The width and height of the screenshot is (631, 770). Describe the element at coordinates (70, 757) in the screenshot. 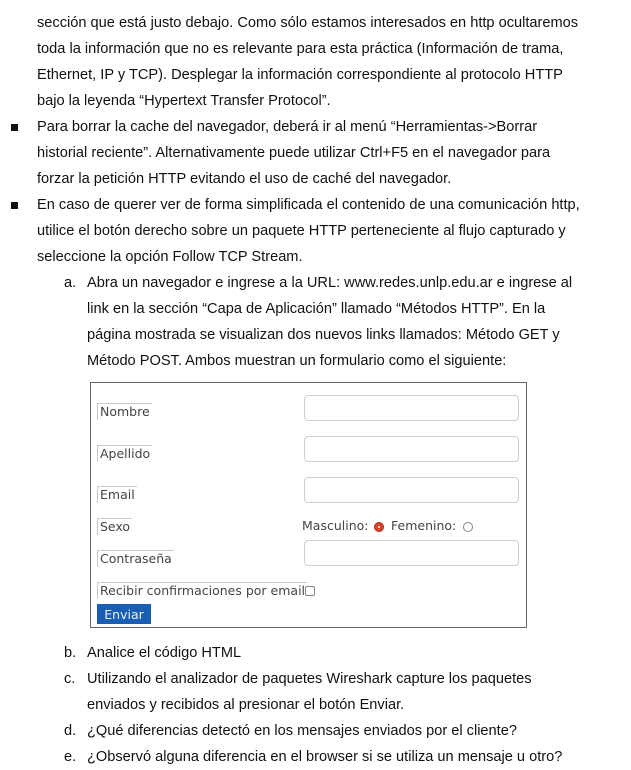

I see `step-marker: e.` at that location.